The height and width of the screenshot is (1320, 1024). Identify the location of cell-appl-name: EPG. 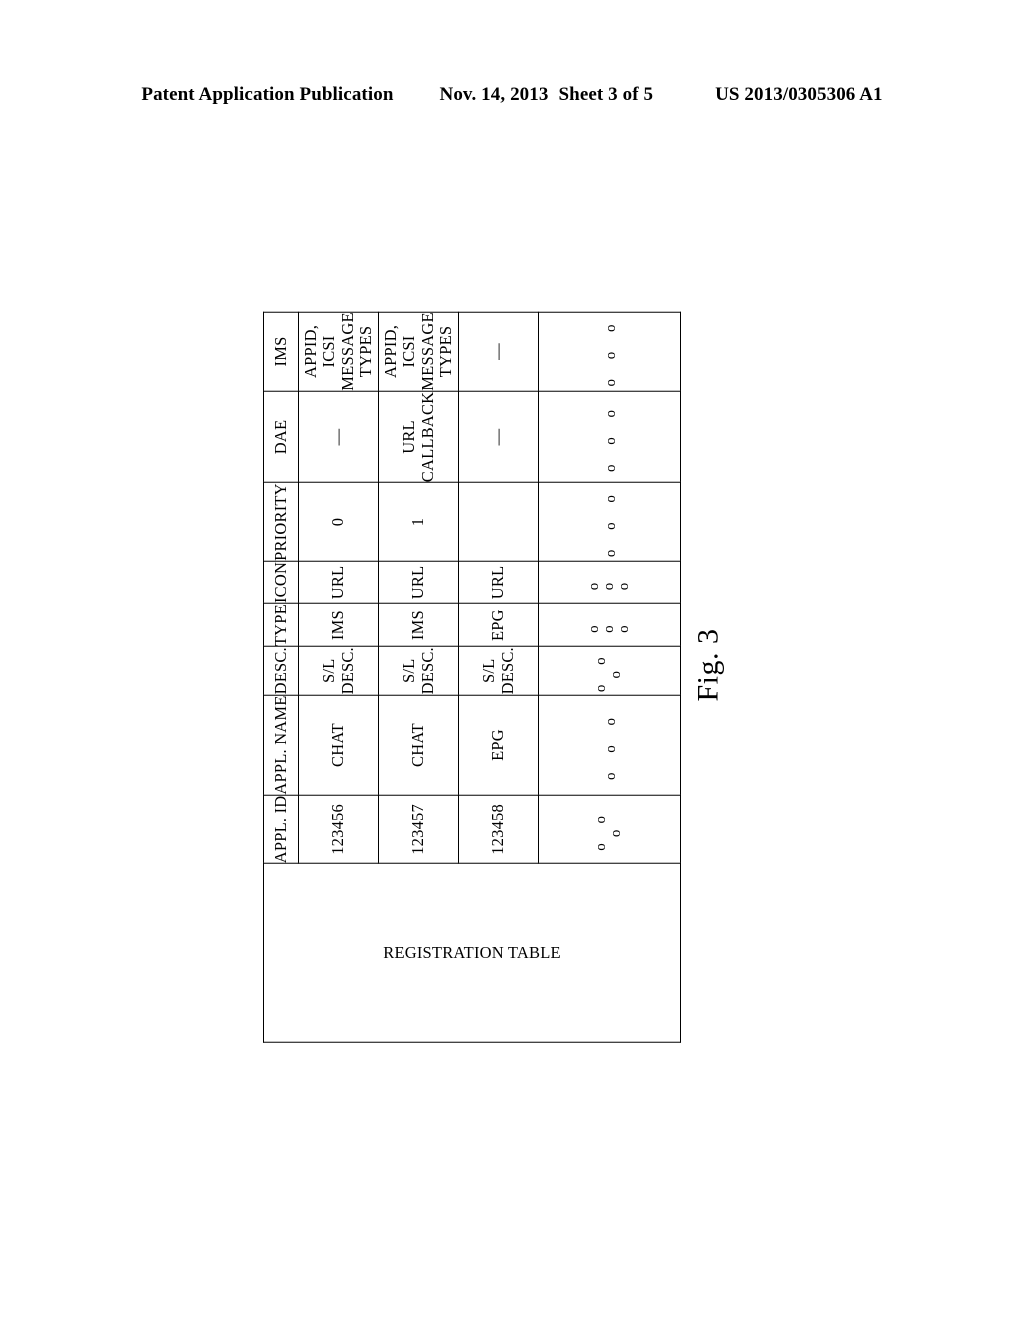
(498, 745).